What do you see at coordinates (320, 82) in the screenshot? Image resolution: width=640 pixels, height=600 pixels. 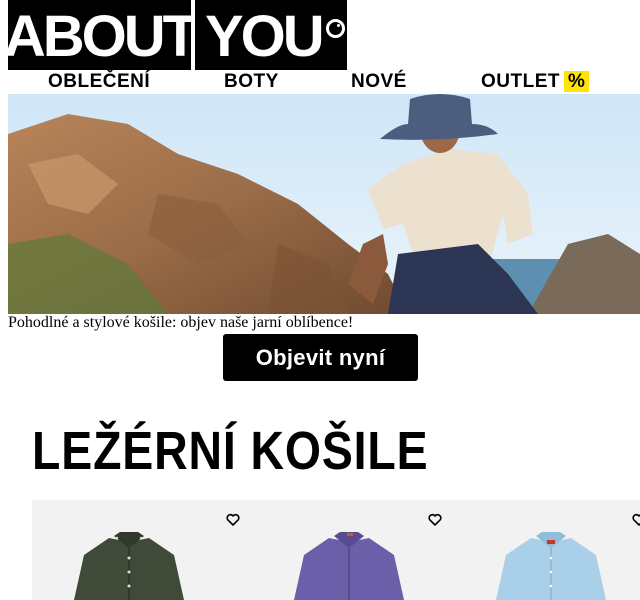 I see `main-nav: OBLEČENÍ BOTY NOVÉ OUTLET%` at bounding box center [320, 82].